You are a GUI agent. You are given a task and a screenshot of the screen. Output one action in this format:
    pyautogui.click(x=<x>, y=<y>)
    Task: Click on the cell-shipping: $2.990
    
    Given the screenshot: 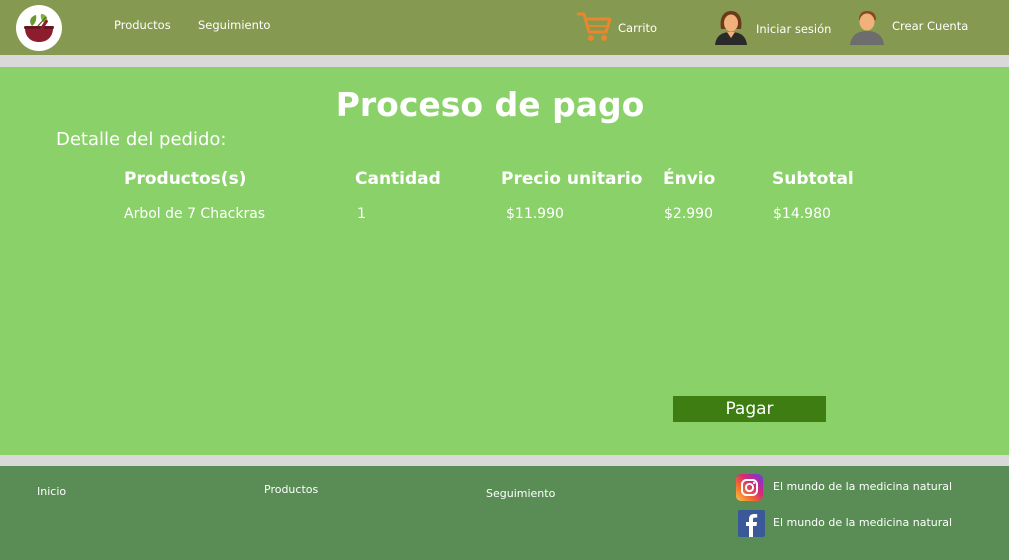 What is the action you would take?
    pyautogui.click(x=688, y=214)
    